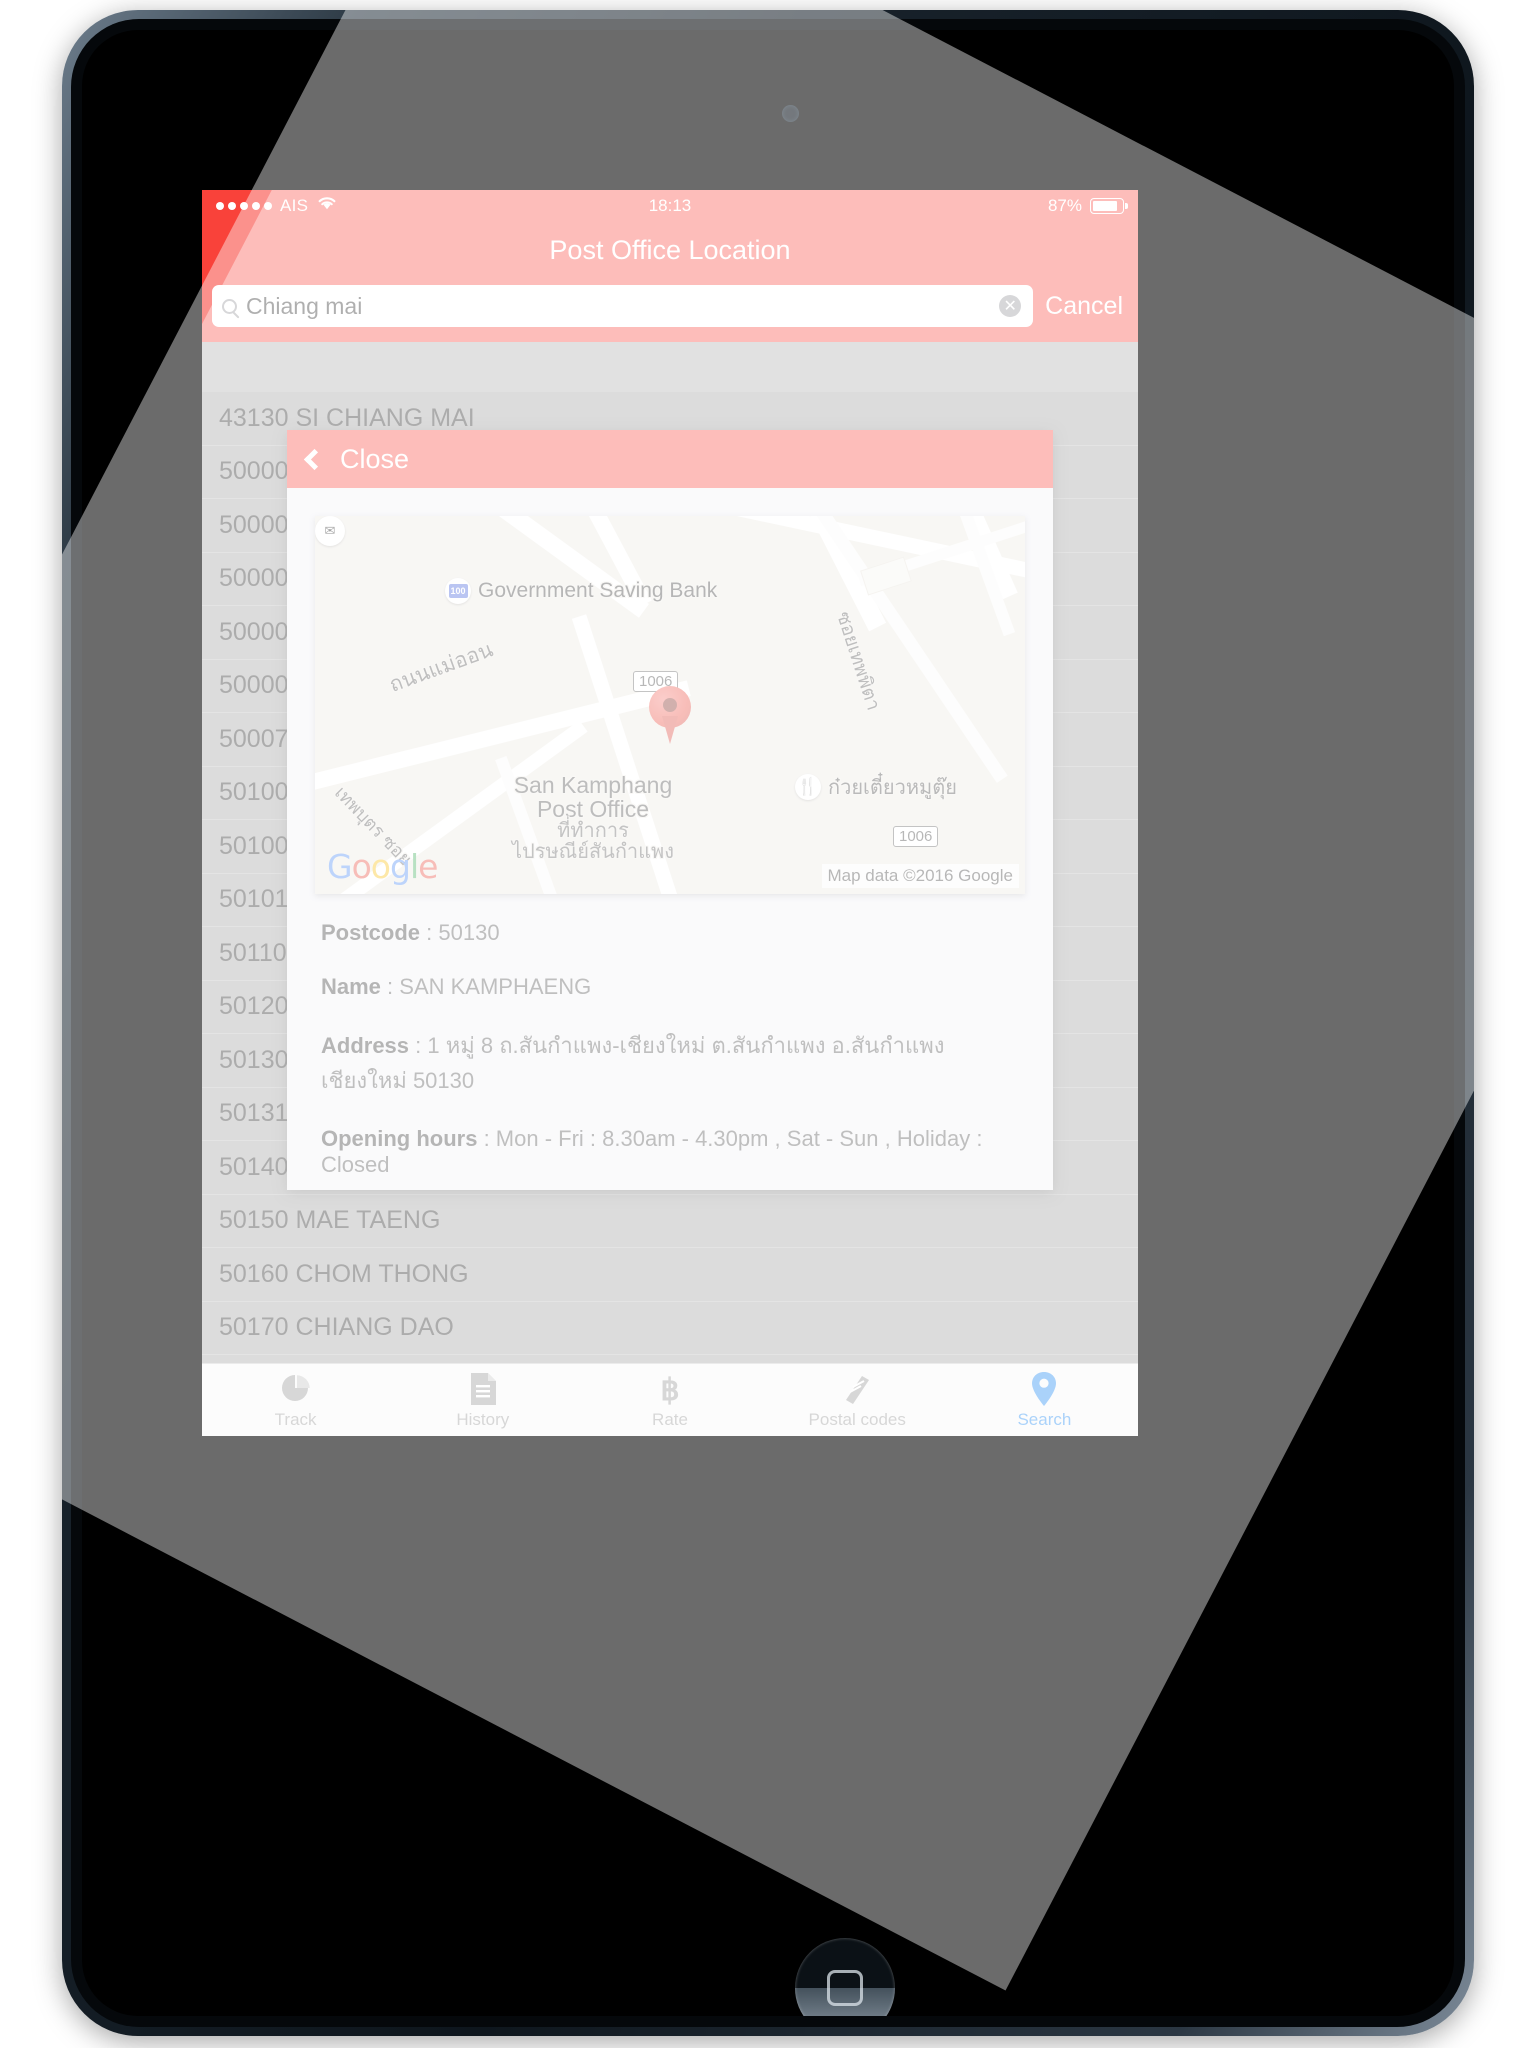  What do you see at coordinates (916, 836) in the screenshot?
I see `highway-shield: 1006` at bounding box center [916, 836].